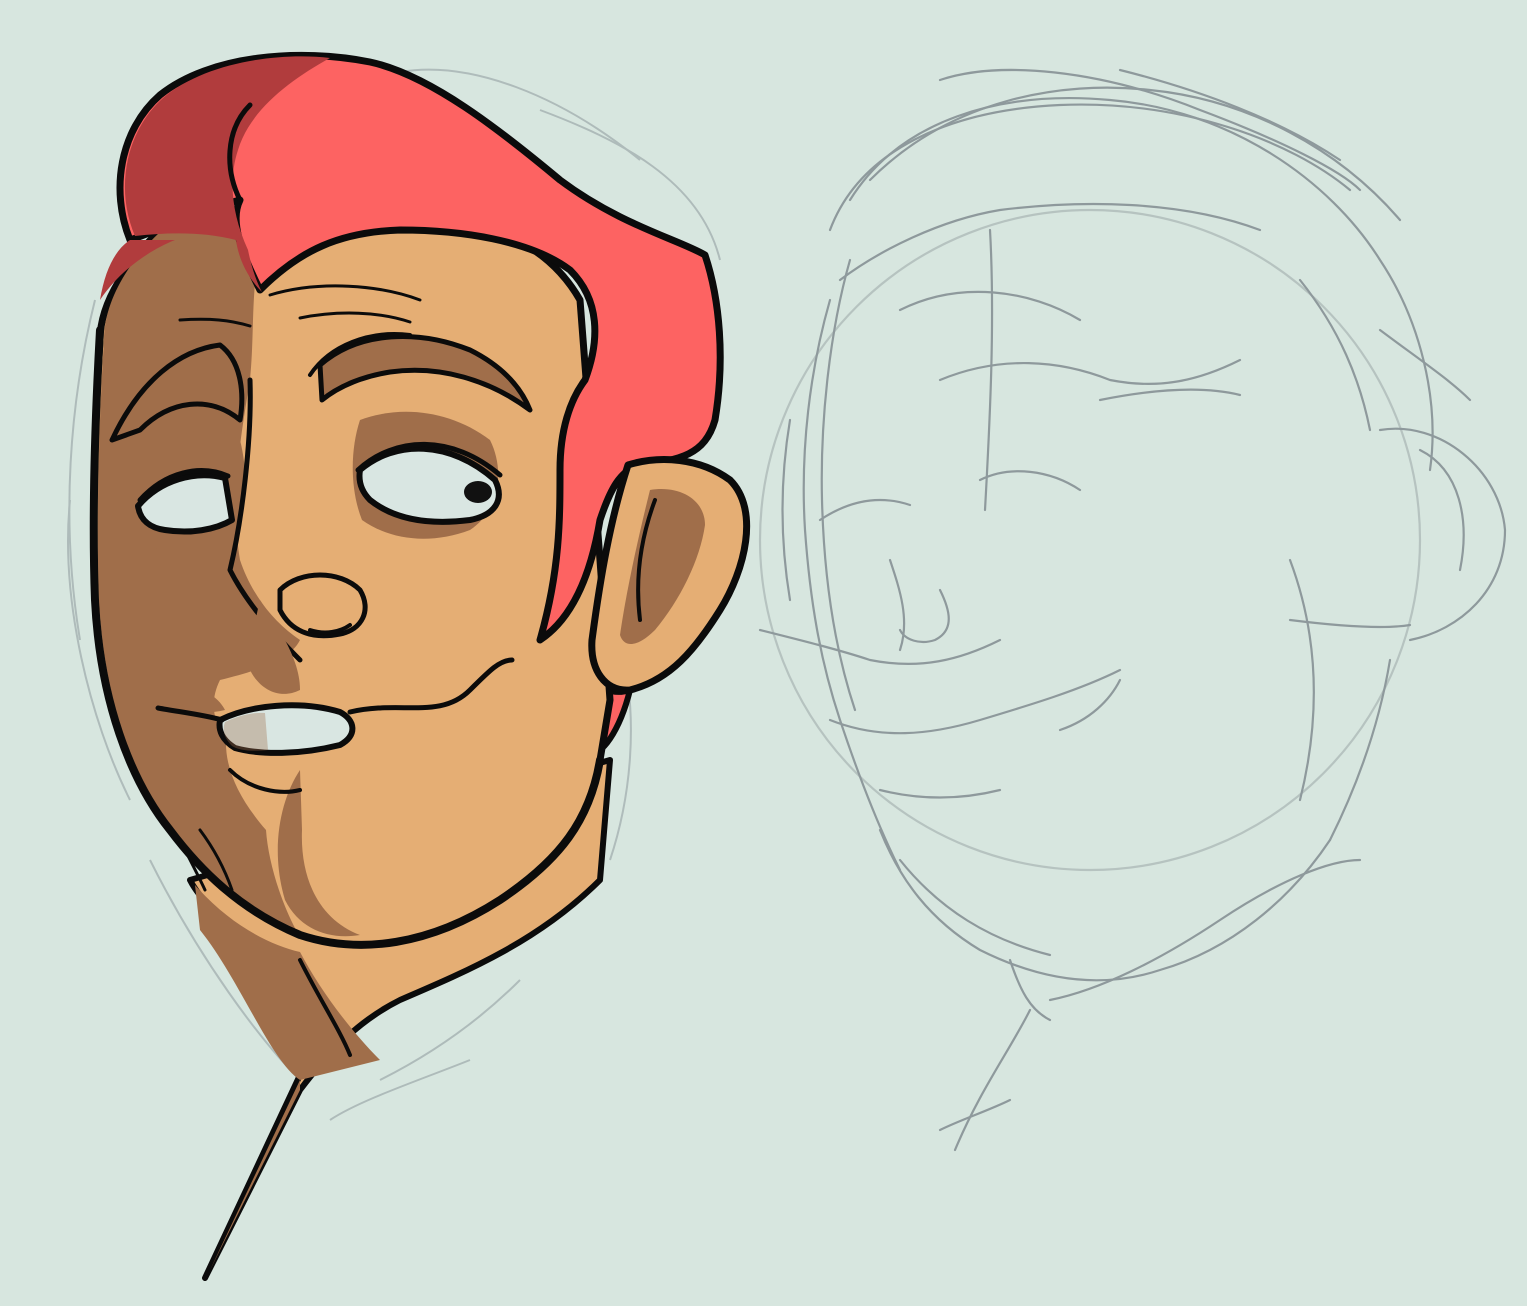  I want to click on nose-tip, so click(322, 605).